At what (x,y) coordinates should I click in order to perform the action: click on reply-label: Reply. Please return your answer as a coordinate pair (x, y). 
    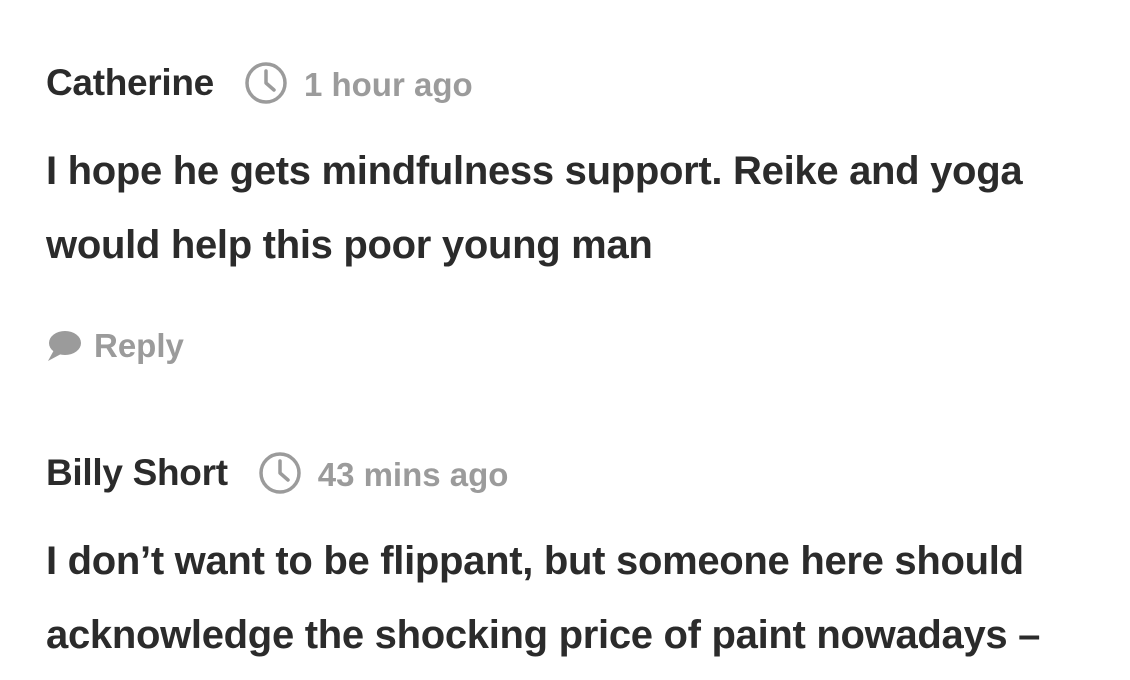
    Looking at the image, I should click on (139, 345).